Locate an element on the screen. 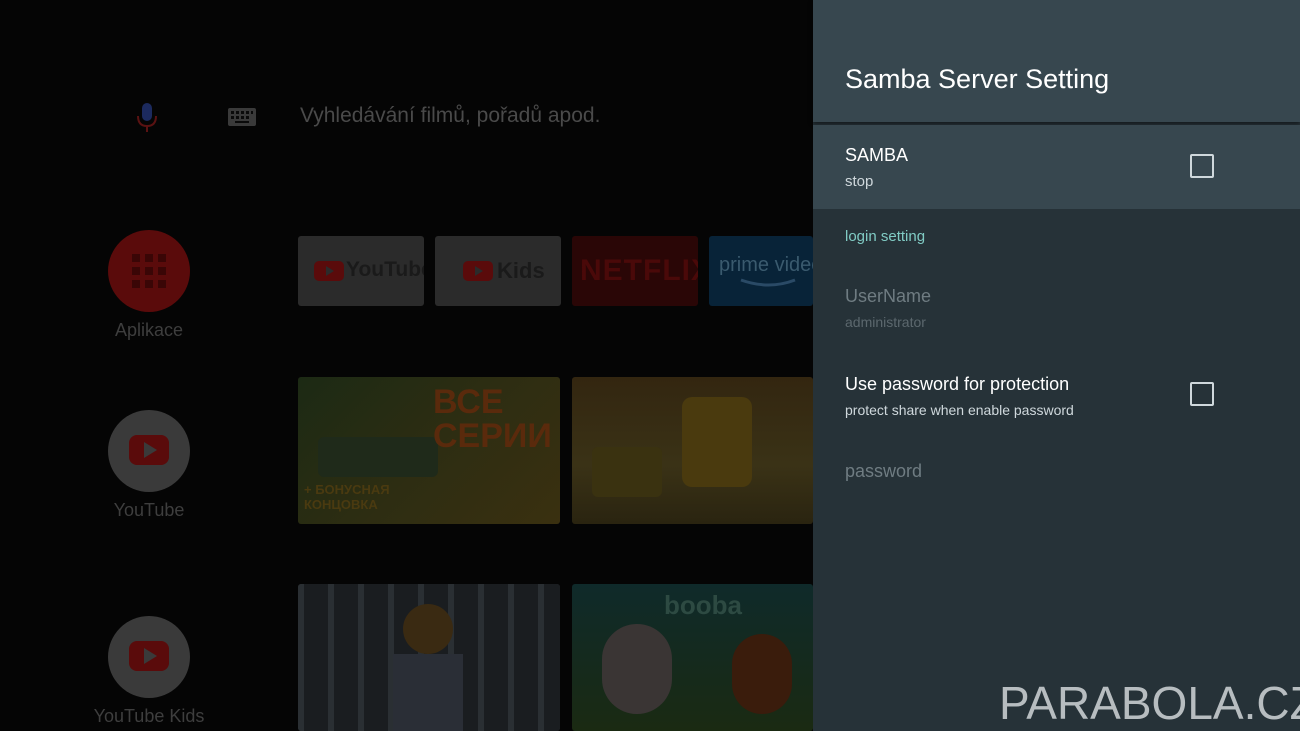 The width and height of the screenshot is (1300, 731). password-row: password is located at coordinates (1056, 475).